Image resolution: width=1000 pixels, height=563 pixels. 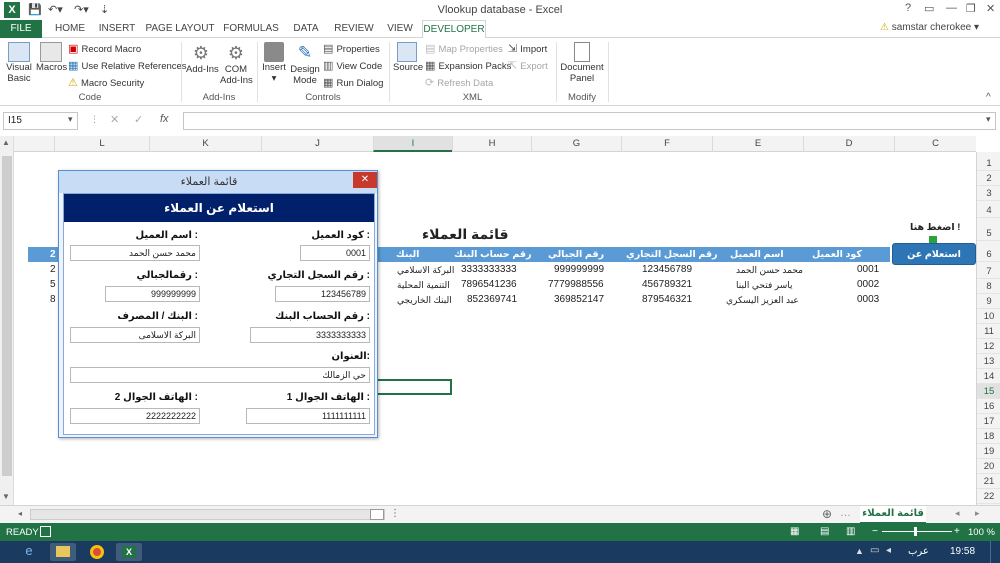 I want to click on file-explorer-icon, so click(x=63, y=552).